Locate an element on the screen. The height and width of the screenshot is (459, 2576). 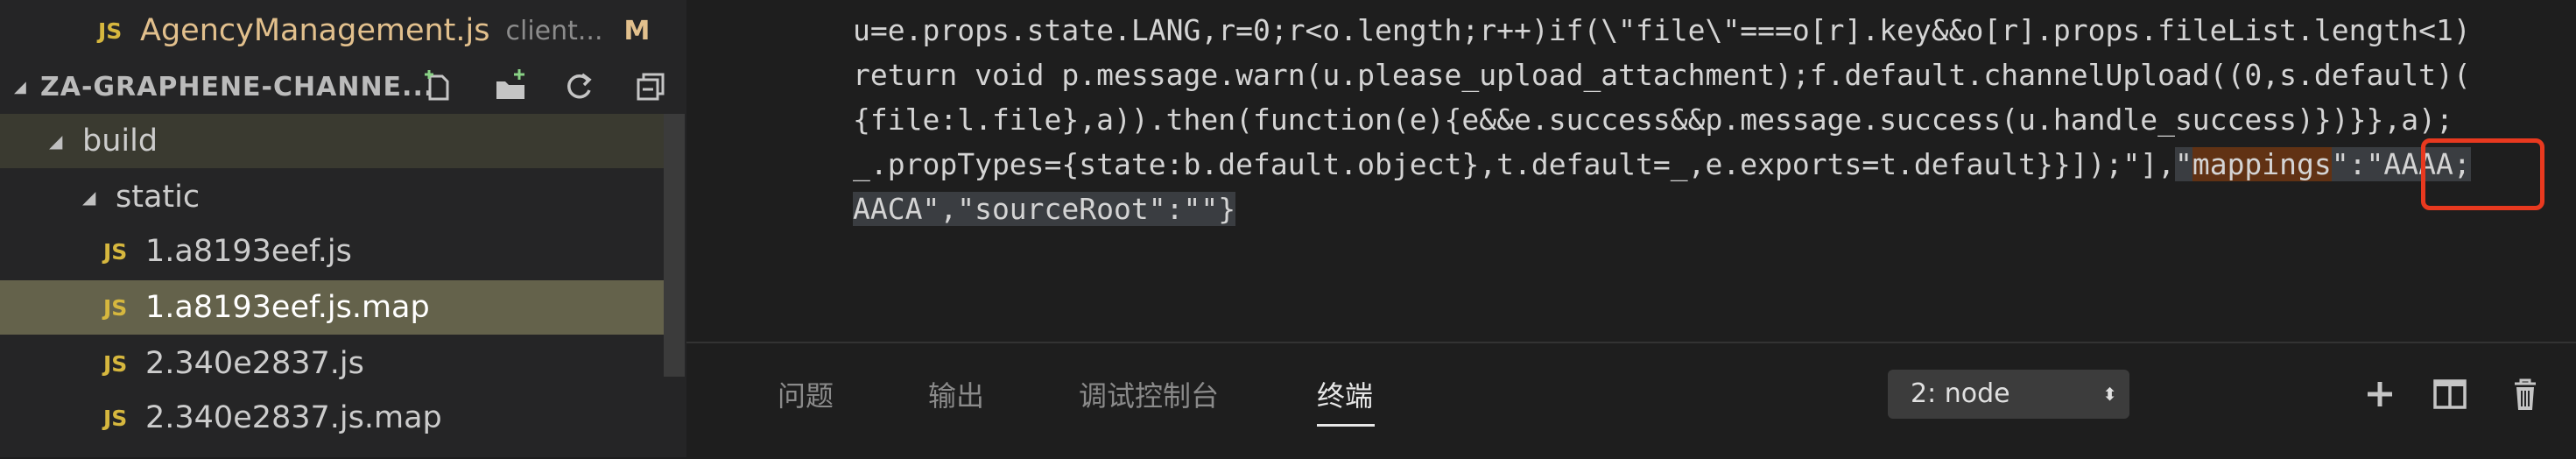
refresh-icon is located at coordinates (579, 87).